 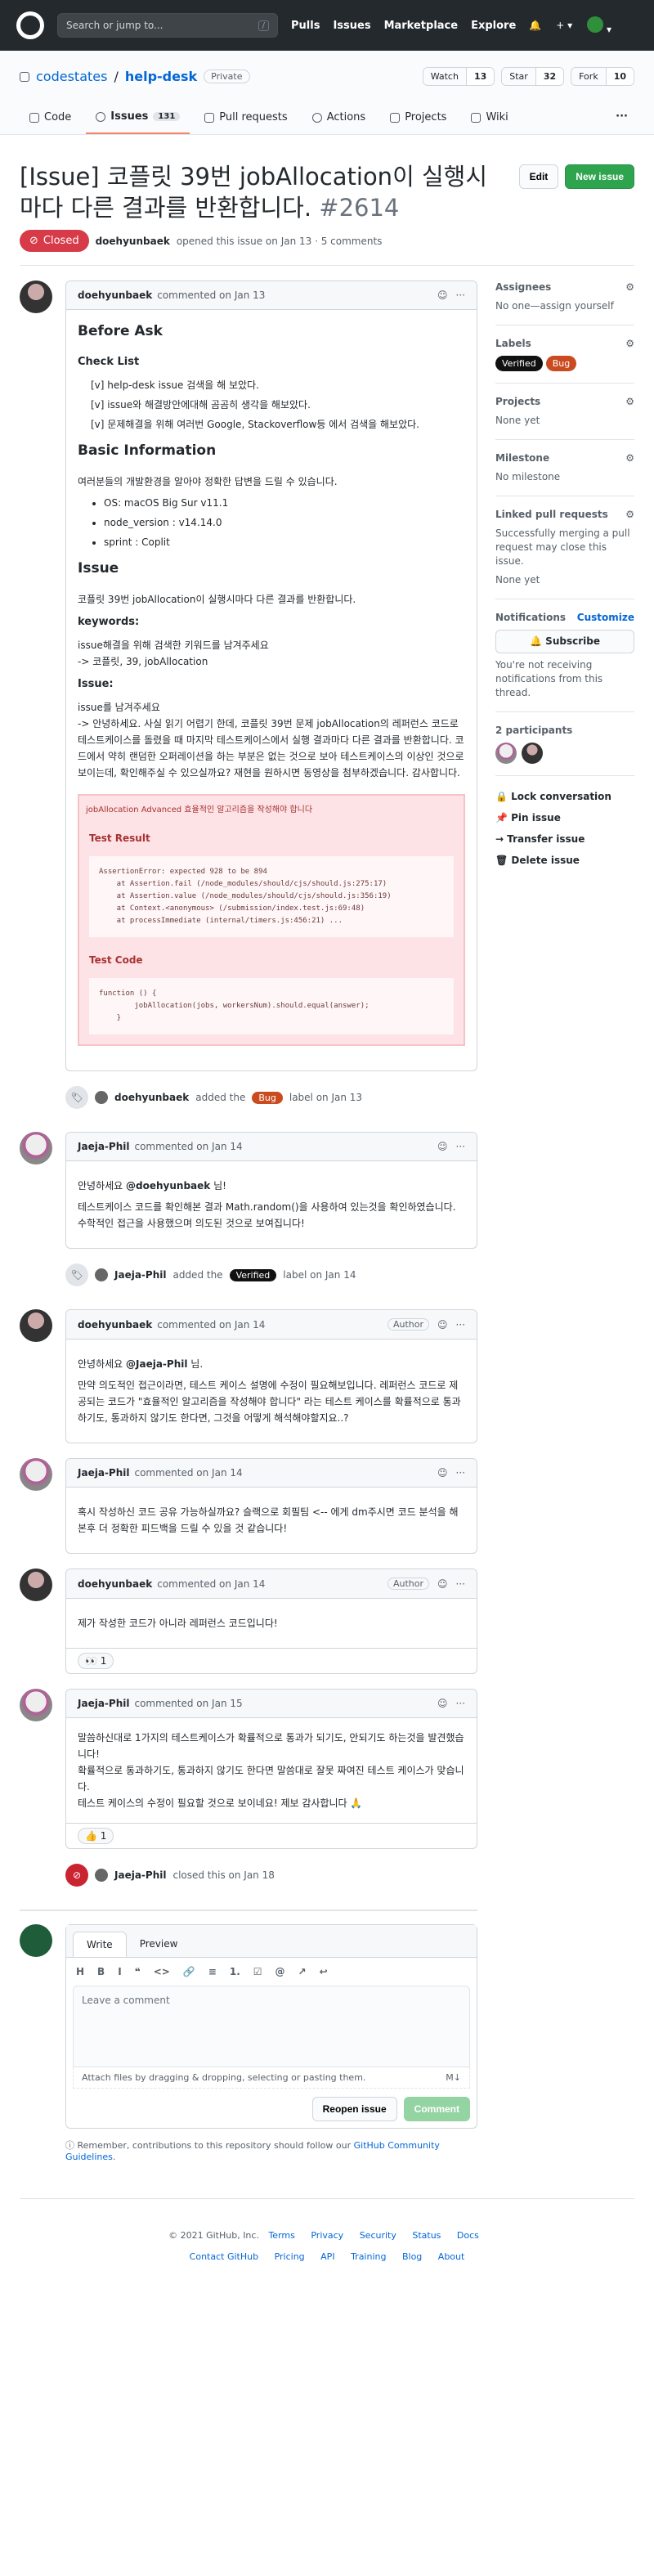 I want to click on italic-icon: I, so click(x=119, y=1971).